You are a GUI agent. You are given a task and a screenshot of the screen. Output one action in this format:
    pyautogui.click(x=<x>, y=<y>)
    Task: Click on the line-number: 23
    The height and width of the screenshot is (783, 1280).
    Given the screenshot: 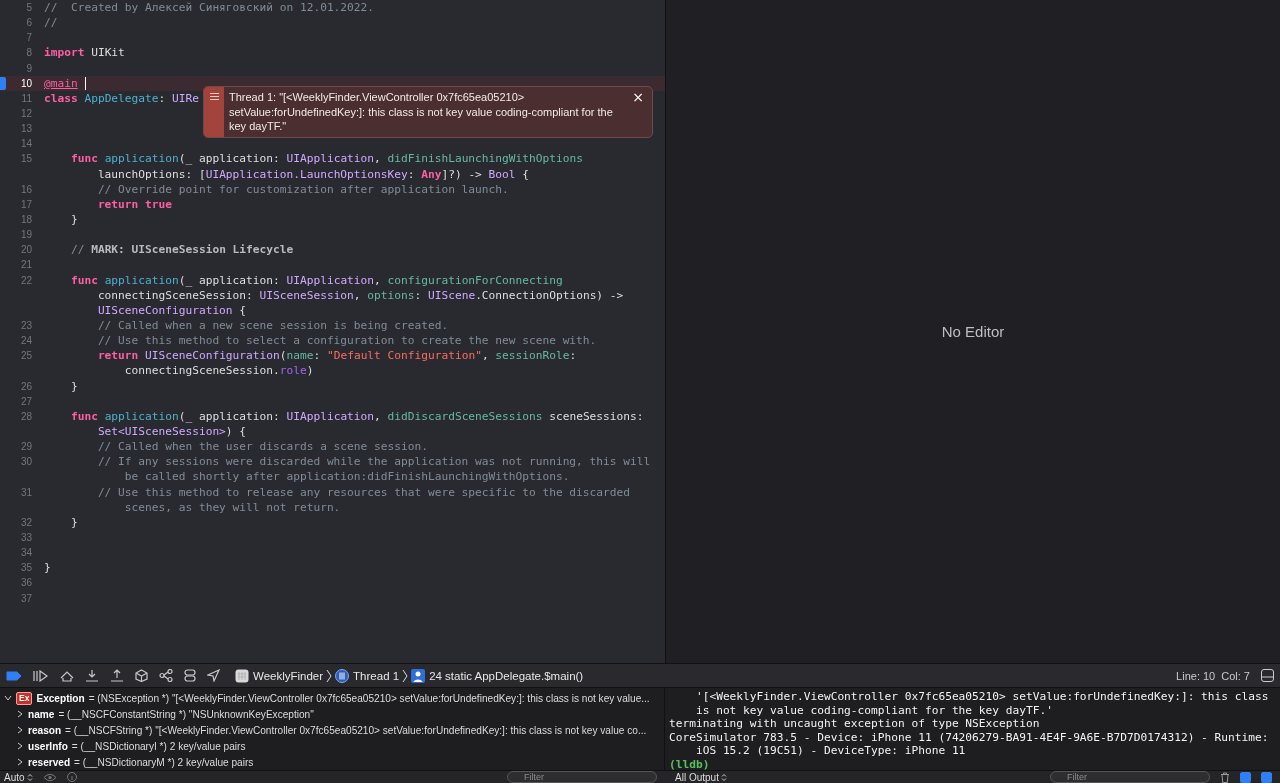 What is the action you would take?
    pyautogui.click(x=25, y=325)
    